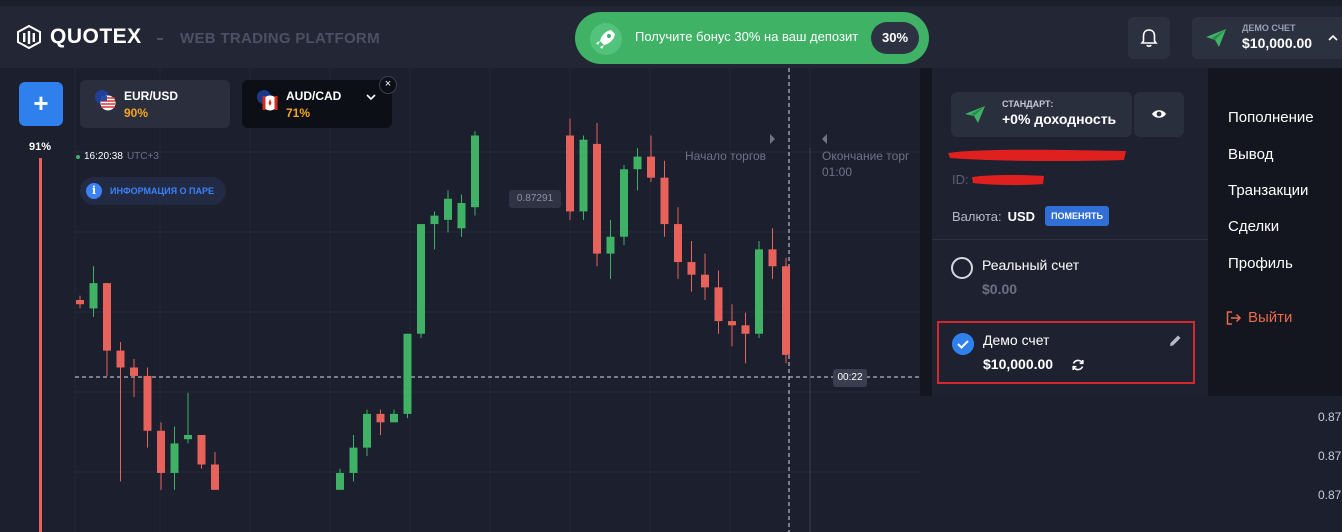 The height and width of the screenshot is (532, 1342). I want to click on account-tier-yield: +0% доходность, so click(1059, 119).